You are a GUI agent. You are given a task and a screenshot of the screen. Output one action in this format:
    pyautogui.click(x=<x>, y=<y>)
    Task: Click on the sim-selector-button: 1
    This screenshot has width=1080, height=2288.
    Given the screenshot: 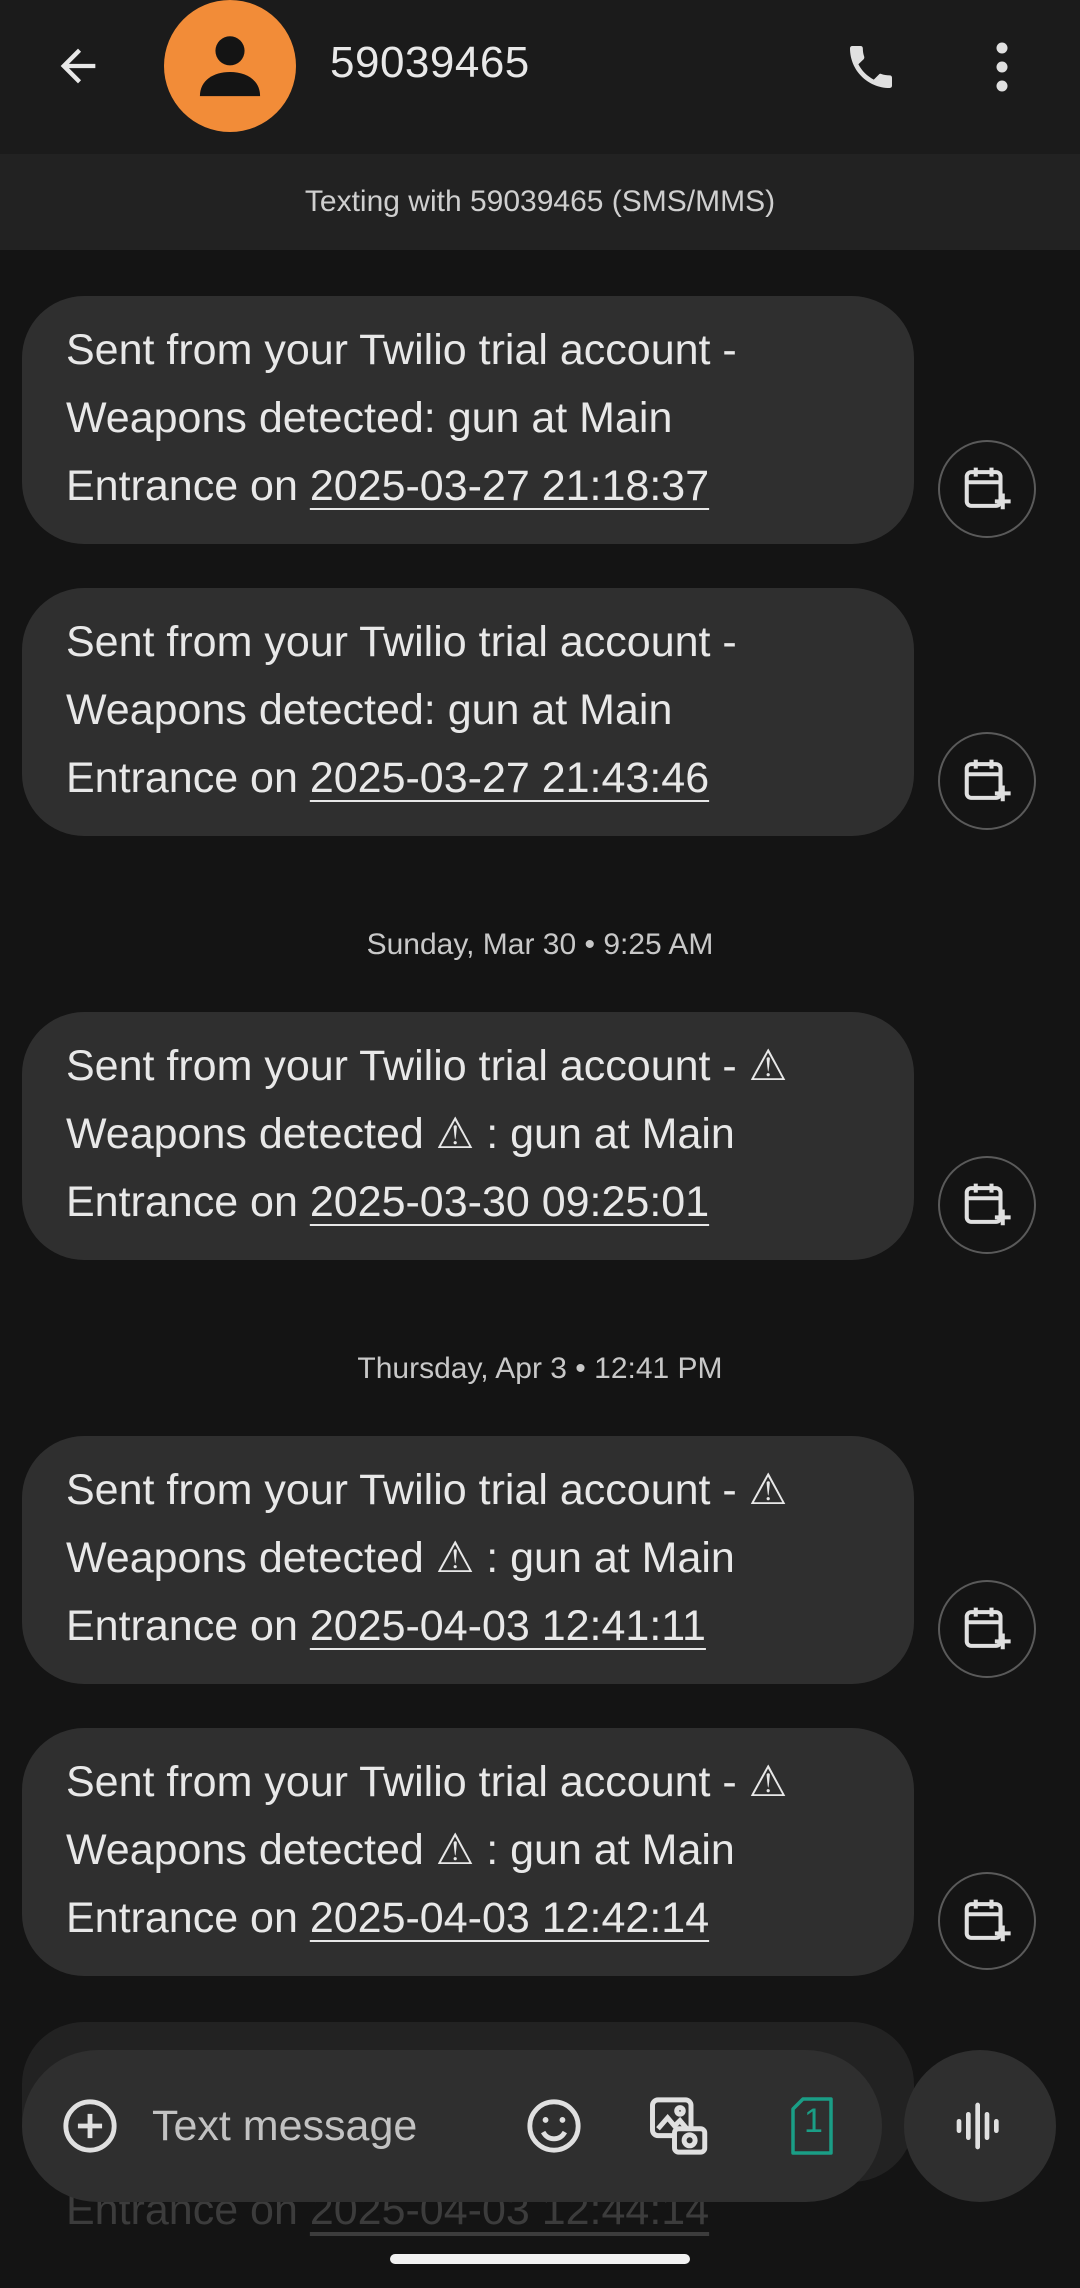 What is the action you would take?
    pyautogui.click(x=812, y=2126)
    